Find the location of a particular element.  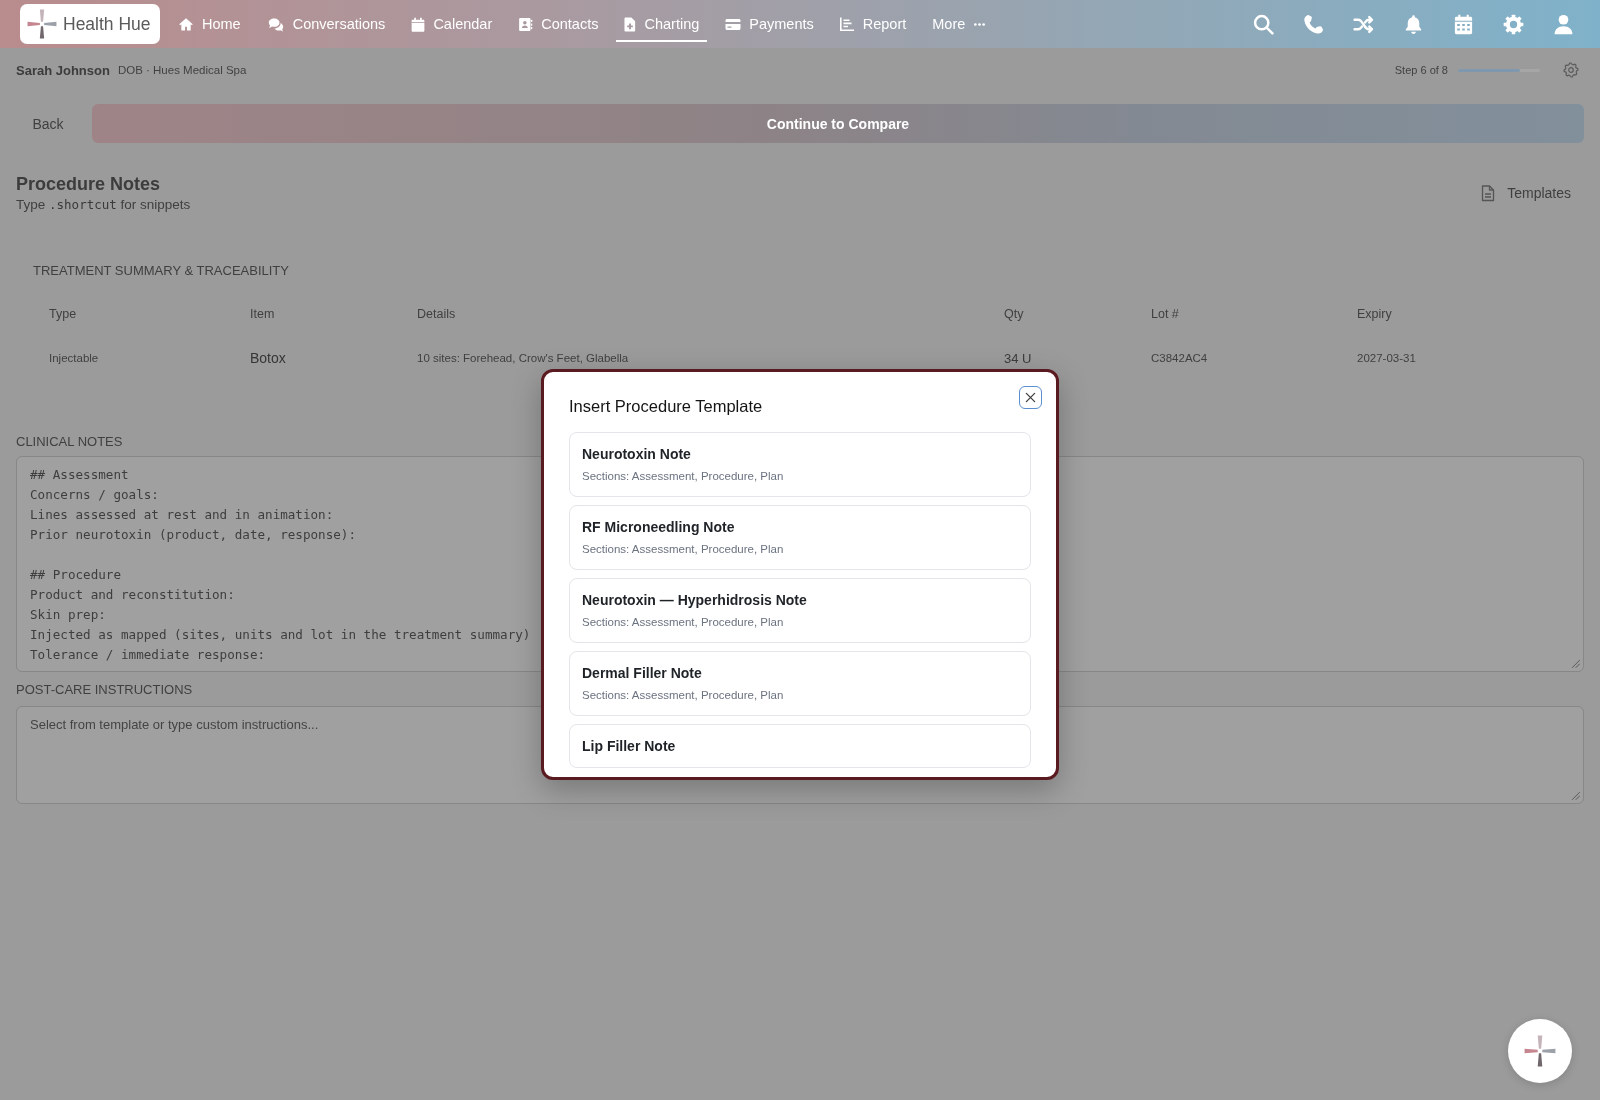

table-cell: 2027-03-31 is located at coordinates (1386, 358).